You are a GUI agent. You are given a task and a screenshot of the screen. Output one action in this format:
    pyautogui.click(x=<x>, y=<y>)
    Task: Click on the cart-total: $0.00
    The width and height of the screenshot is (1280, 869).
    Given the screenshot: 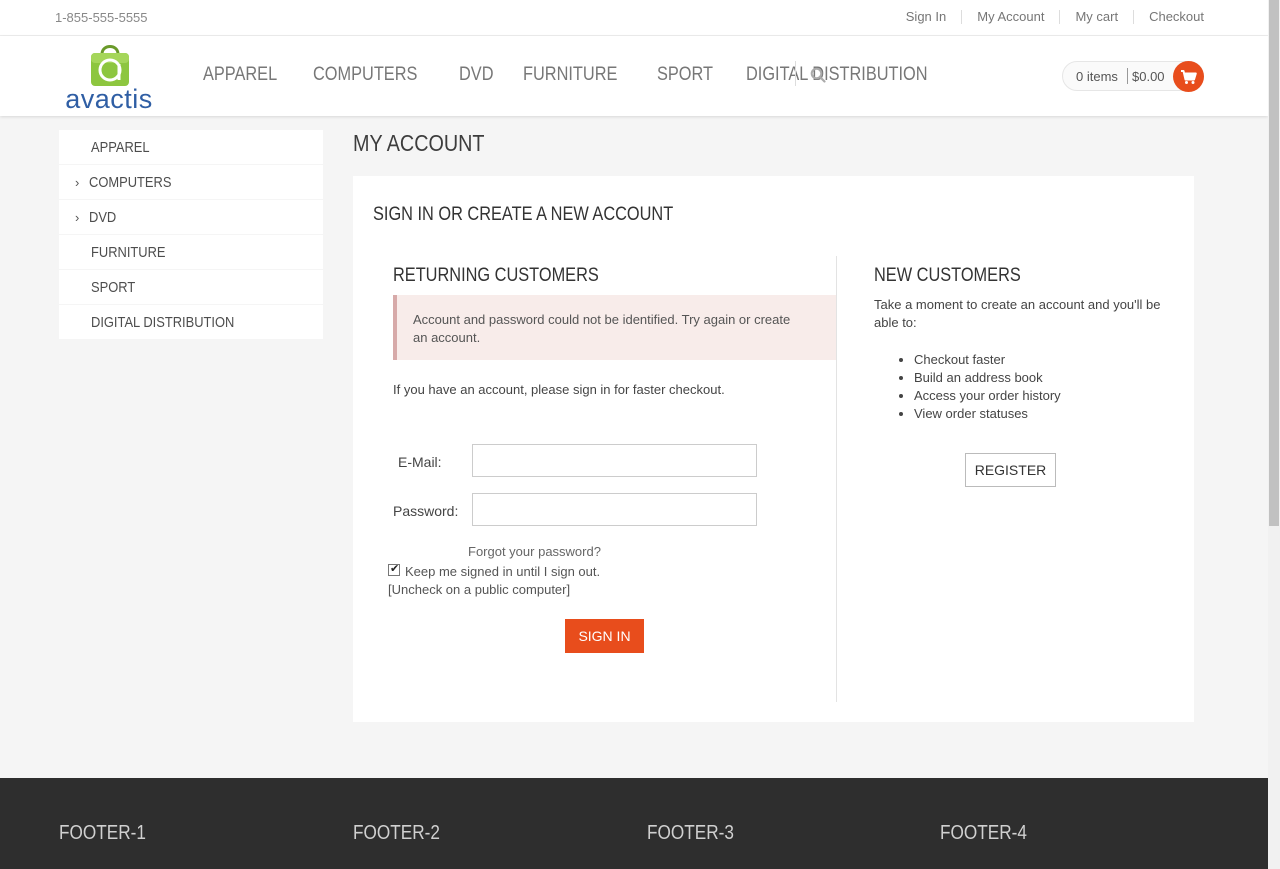 What is the action you would take?
    pyautogui.click(x=1148, y=76)
    